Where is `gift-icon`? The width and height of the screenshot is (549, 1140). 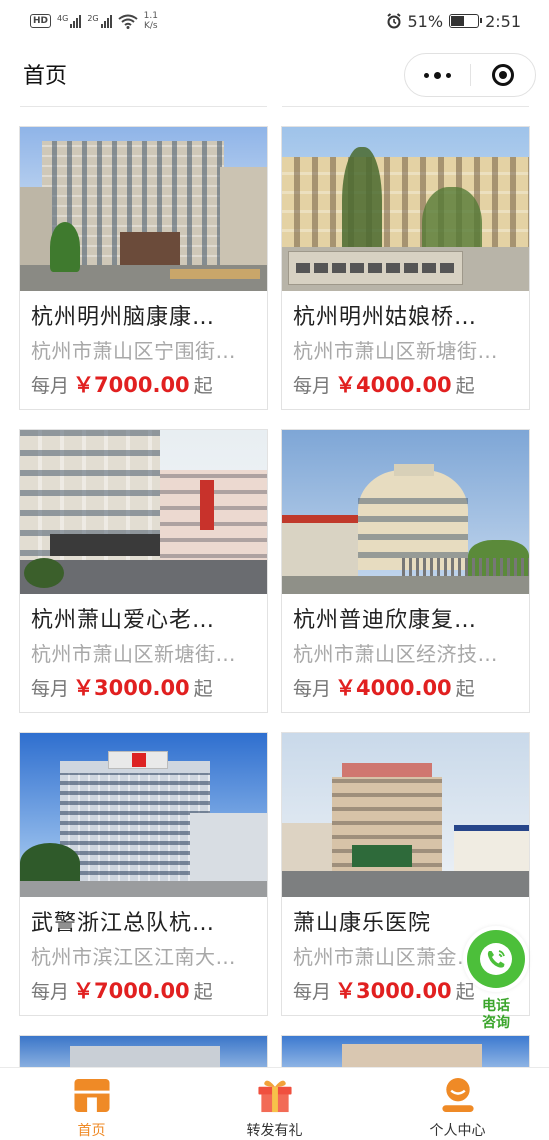
gift-icon is located at coordinates (274, 1096).